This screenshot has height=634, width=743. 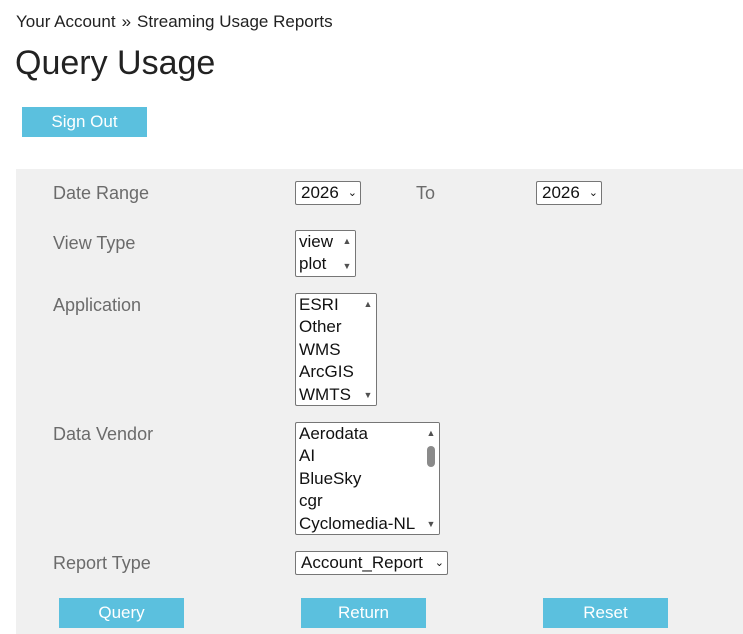 What do you see at coordinates (325, 253) in the screenshot?
I see `view-type-listbox: view plot ▲ ▼` at bounding box center [325, 253].